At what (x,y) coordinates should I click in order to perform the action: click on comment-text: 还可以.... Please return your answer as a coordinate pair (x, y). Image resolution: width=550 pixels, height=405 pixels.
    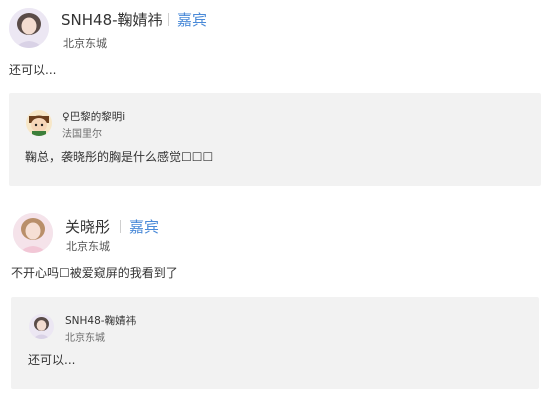
    Looking at the image, I should click on (33, 70).